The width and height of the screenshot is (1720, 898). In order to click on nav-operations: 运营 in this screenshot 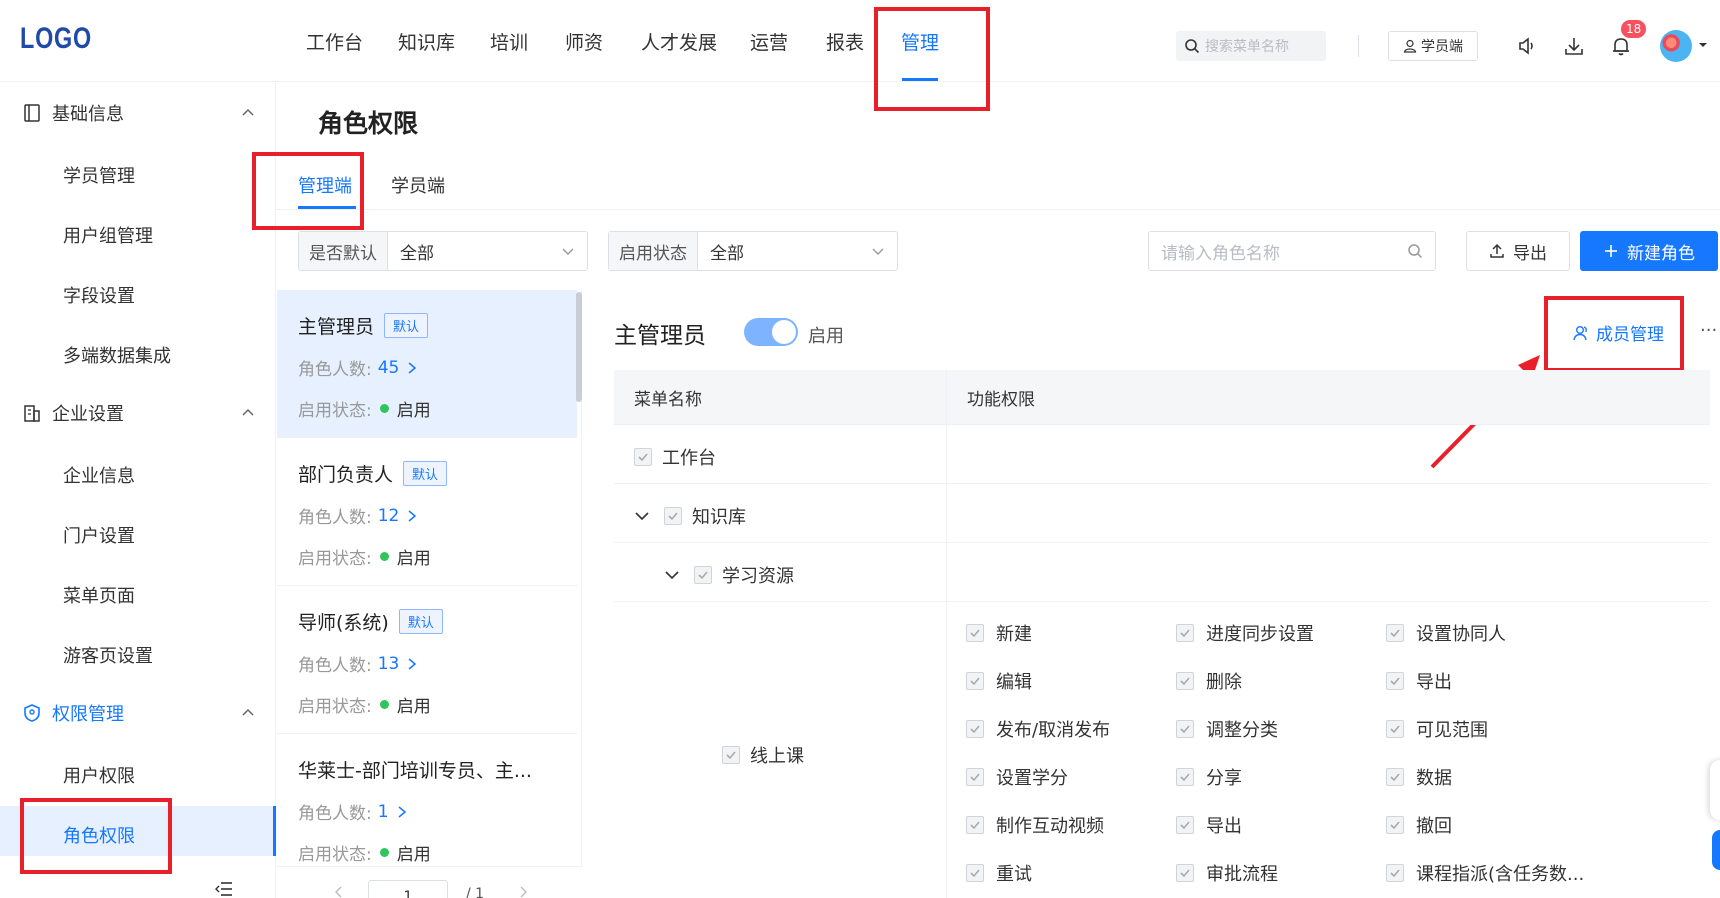, I will do `click(769, 41)`.